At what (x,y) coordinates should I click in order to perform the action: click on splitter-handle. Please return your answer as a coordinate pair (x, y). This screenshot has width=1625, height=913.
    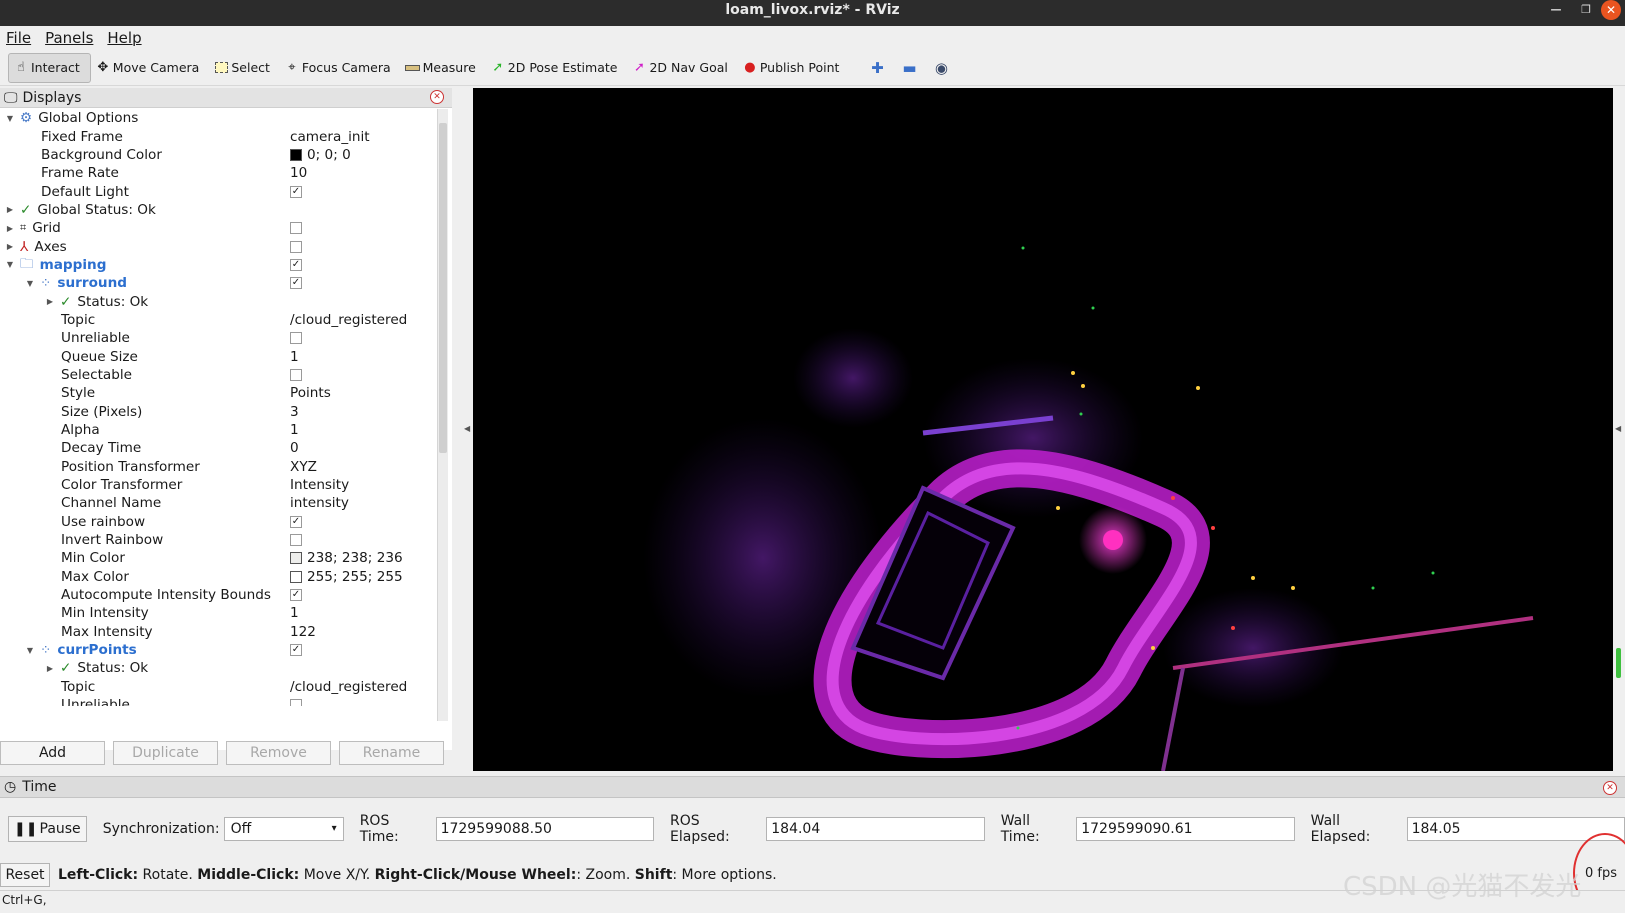
    Looking at the image, I should click on (1618, 663).